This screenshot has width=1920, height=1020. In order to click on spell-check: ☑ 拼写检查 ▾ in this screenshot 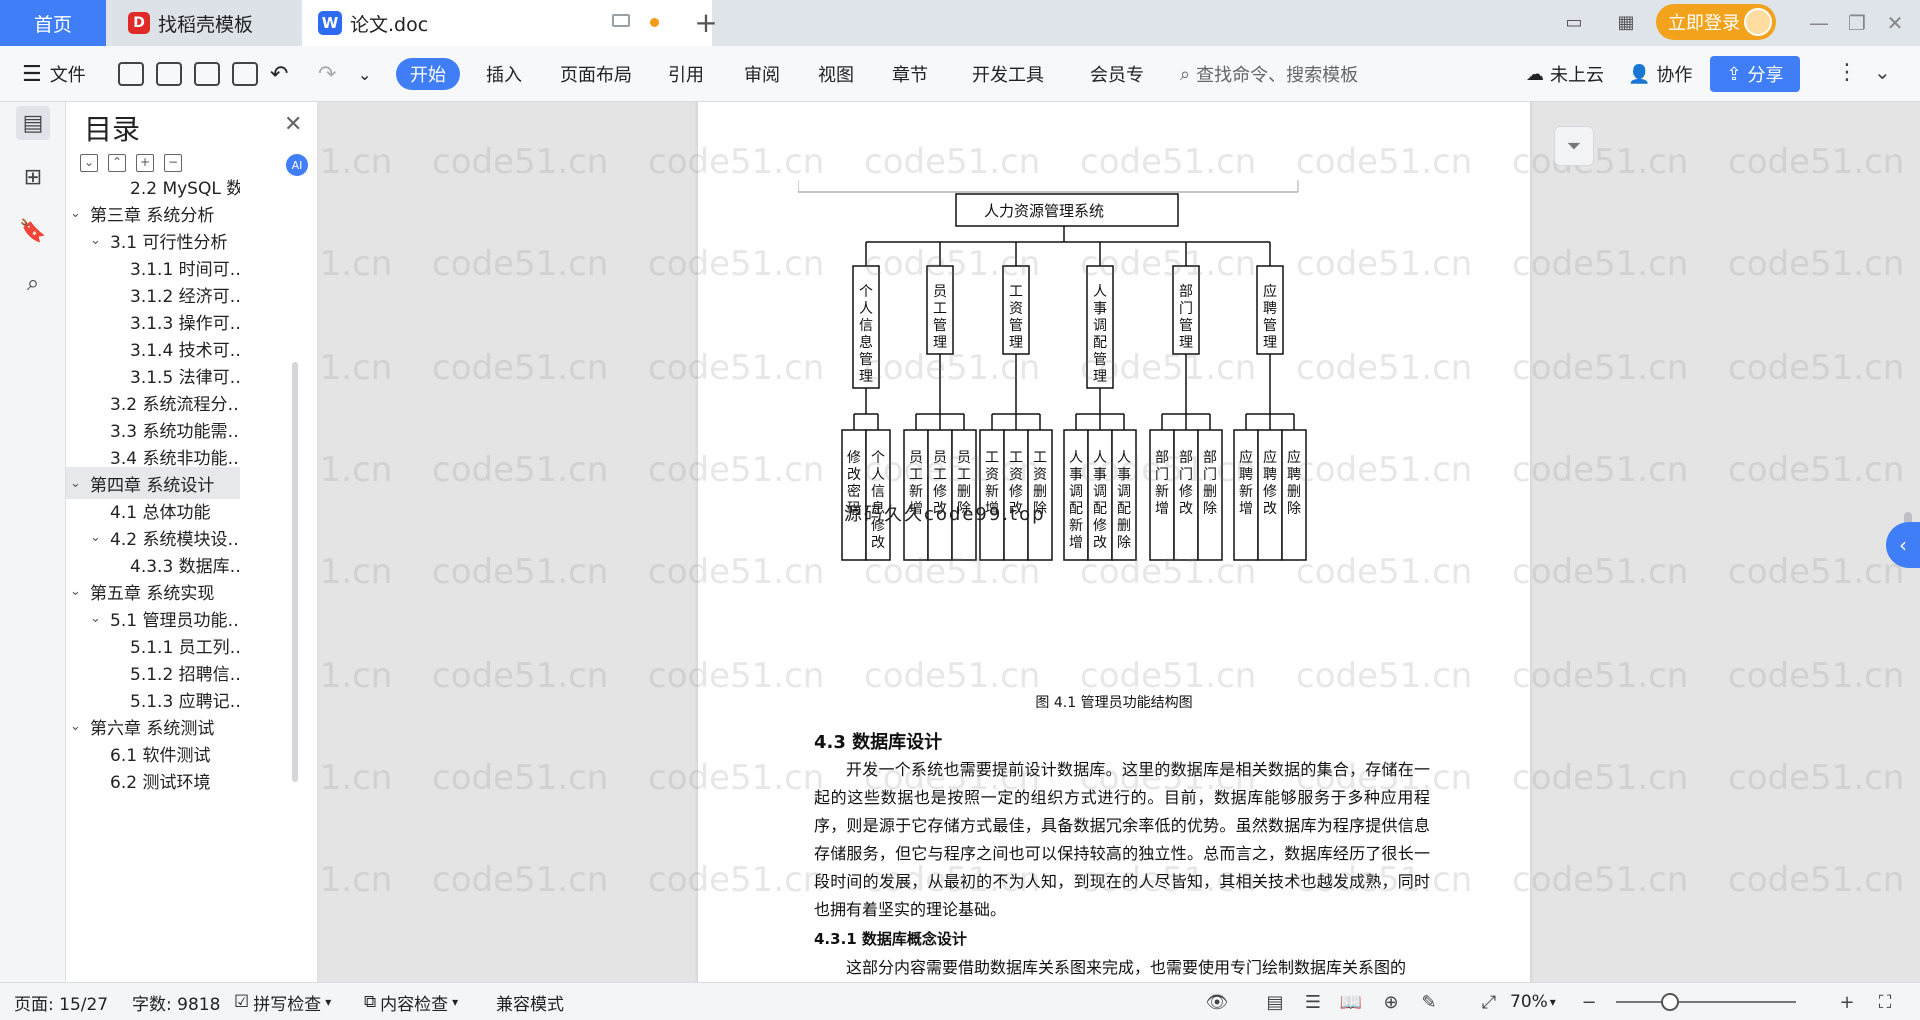, I will do `click(282, 1001)`.